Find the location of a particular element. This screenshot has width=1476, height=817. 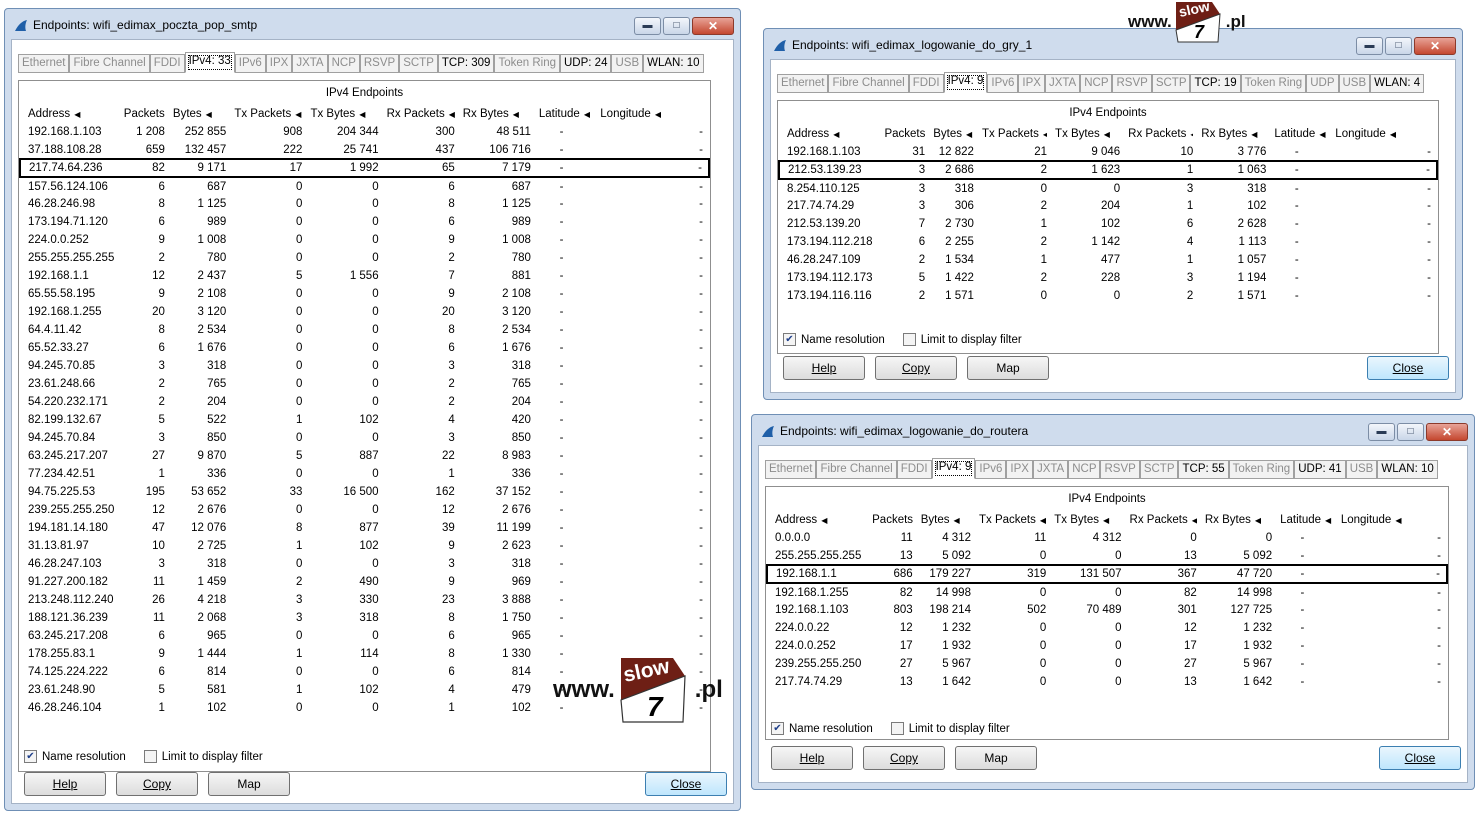

table-row: 94.245.70.84 3 850 0 0 3 850 - - is located at coordinates (364, 438).